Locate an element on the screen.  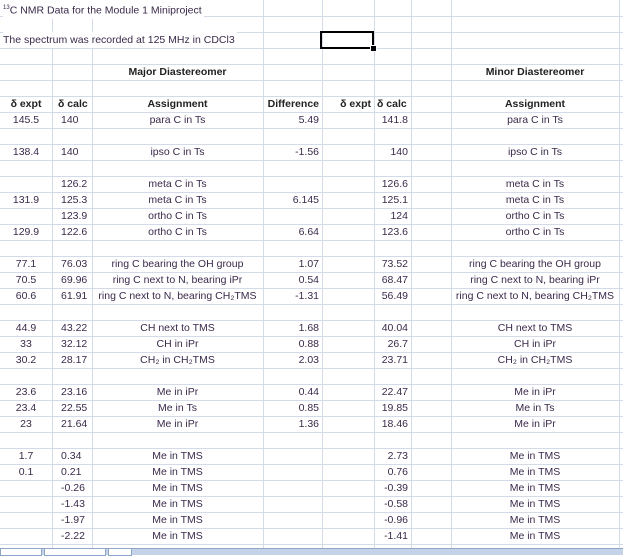
cell-difference: 0.44 is located at coordinates (292, 392).